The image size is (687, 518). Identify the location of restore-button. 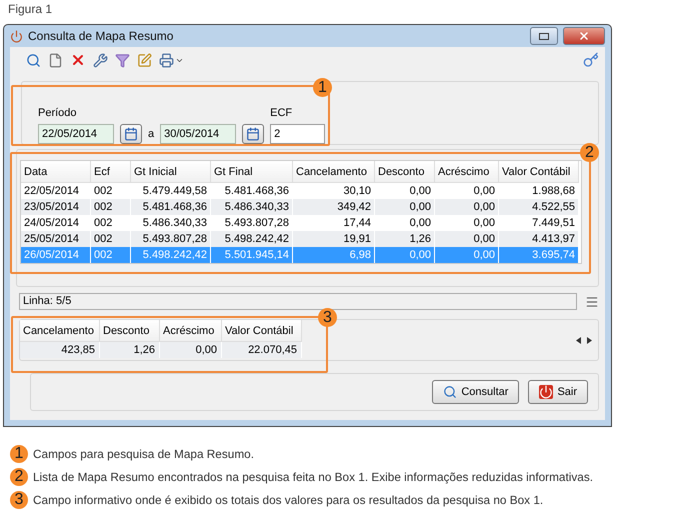
(544, 36).